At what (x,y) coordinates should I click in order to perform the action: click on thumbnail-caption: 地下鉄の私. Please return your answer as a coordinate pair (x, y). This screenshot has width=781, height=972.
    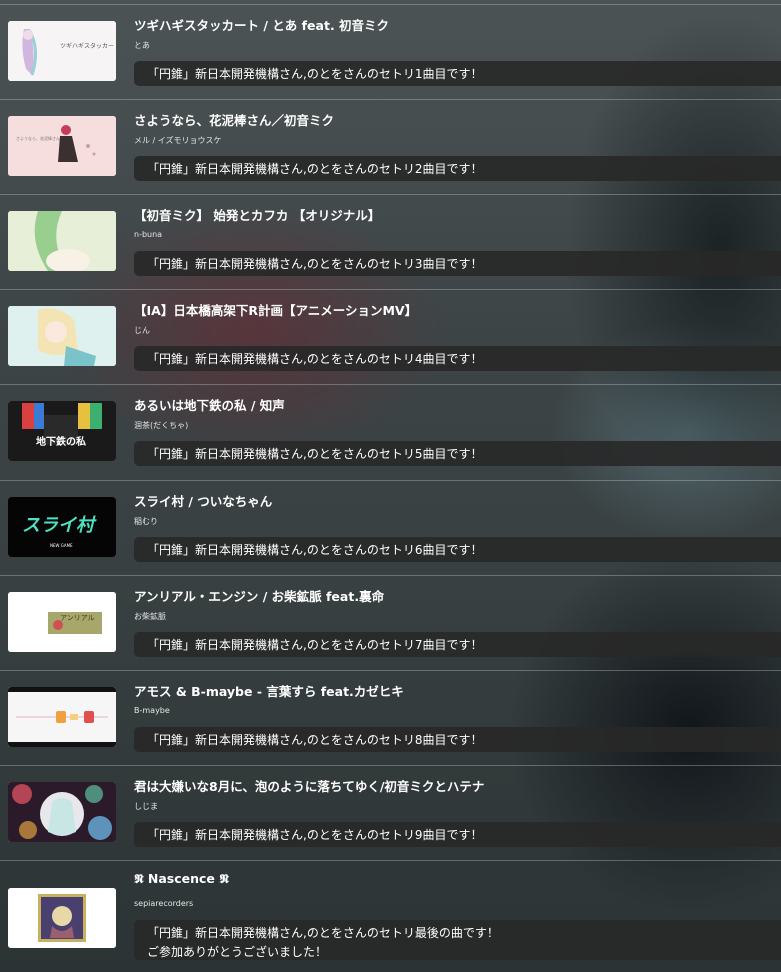
    Looking at the image, I should click on (61, 441).